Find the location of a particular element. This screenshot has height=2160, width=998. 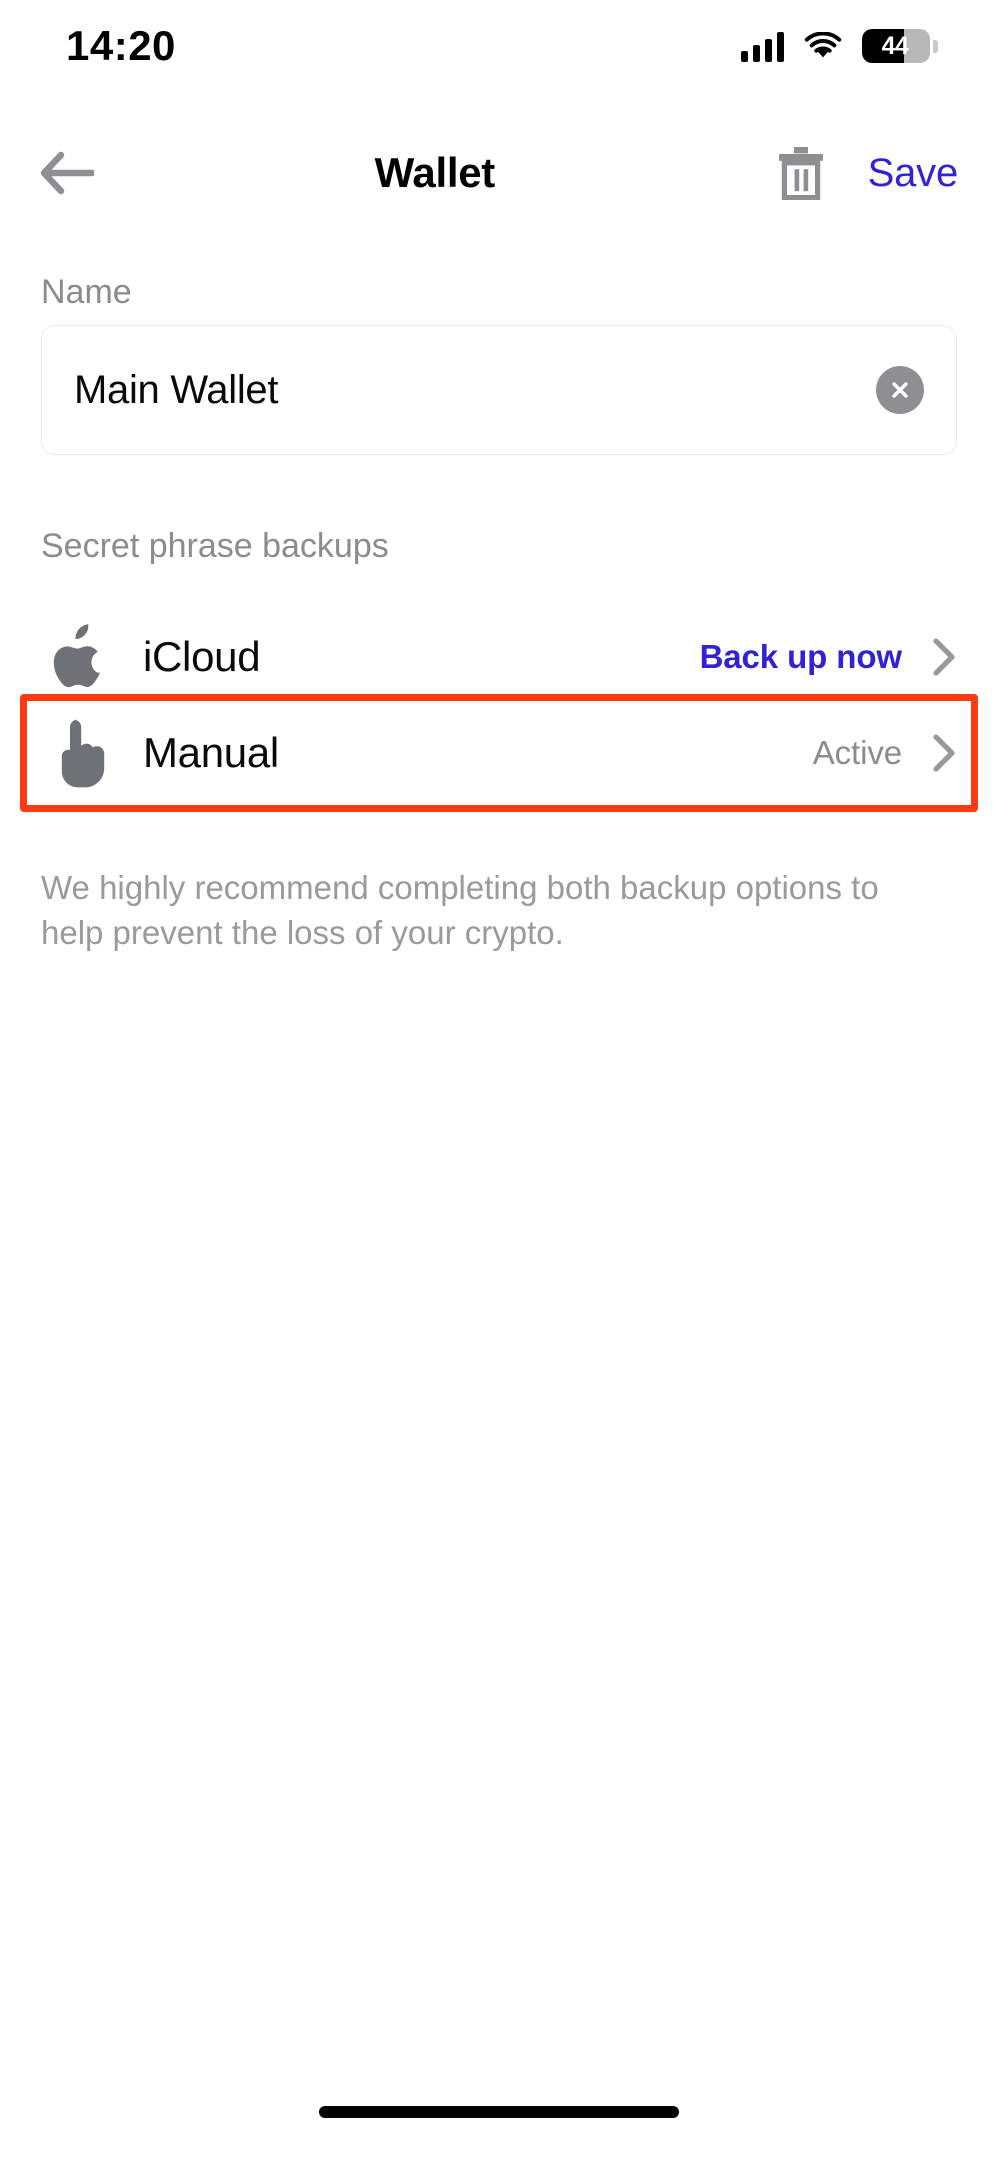

backup-row-manual: Manual Active is located at coordinates (499, 753).